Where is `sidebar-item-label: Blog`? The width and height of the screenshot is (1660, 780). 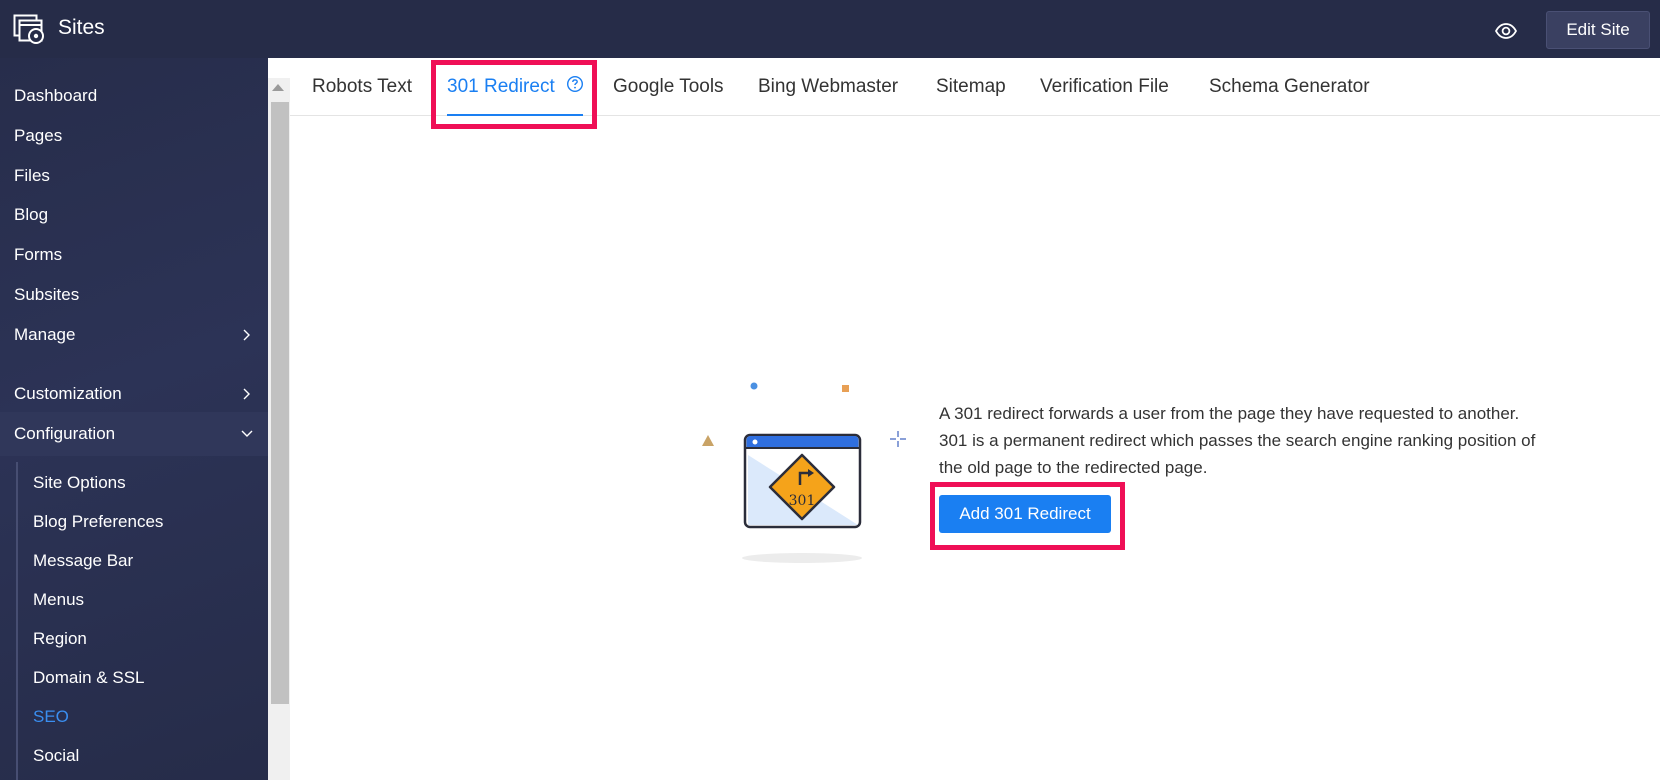
sidebar-item-label: Blog is located at coordinates (31, 214).